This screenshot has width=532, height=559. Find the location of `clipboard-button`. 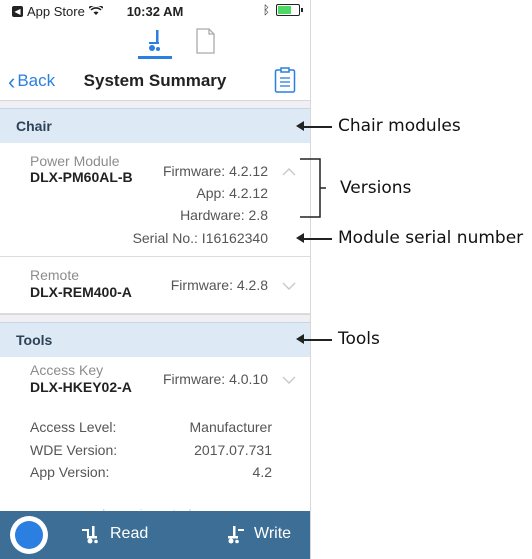

clipboard-button is located at coordinates (285, 80).